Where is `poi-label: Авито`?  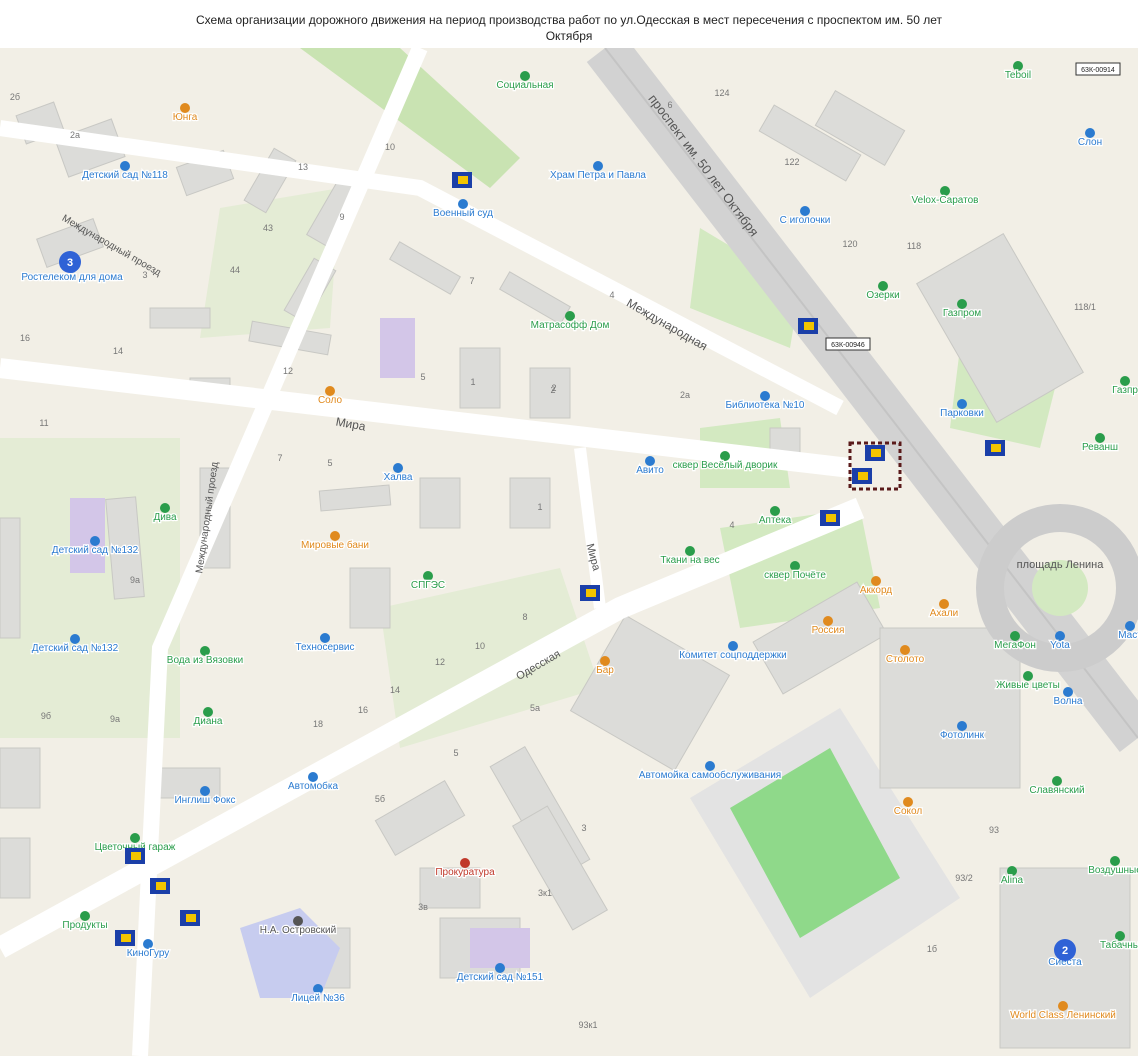 poi-label: Авито is located at coordinates (650, 470).